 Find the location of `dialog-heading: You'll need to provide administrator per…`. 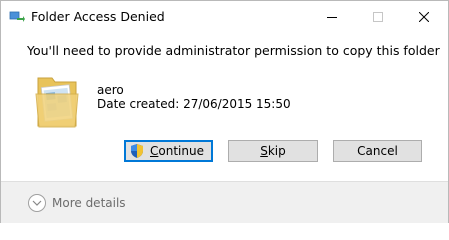

dialog-heading: You'll need to provide administrator per… is located at coordinates (233, 50).